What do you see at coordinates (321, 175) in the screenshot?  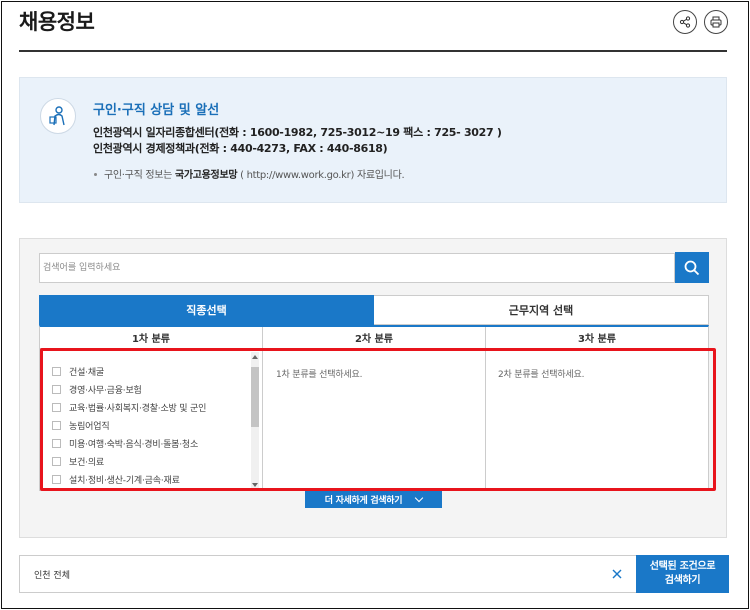 I see `info-note-suffix: ( http://www.work.go.kr) 자료입니다.` at bounding box center [321, 175].